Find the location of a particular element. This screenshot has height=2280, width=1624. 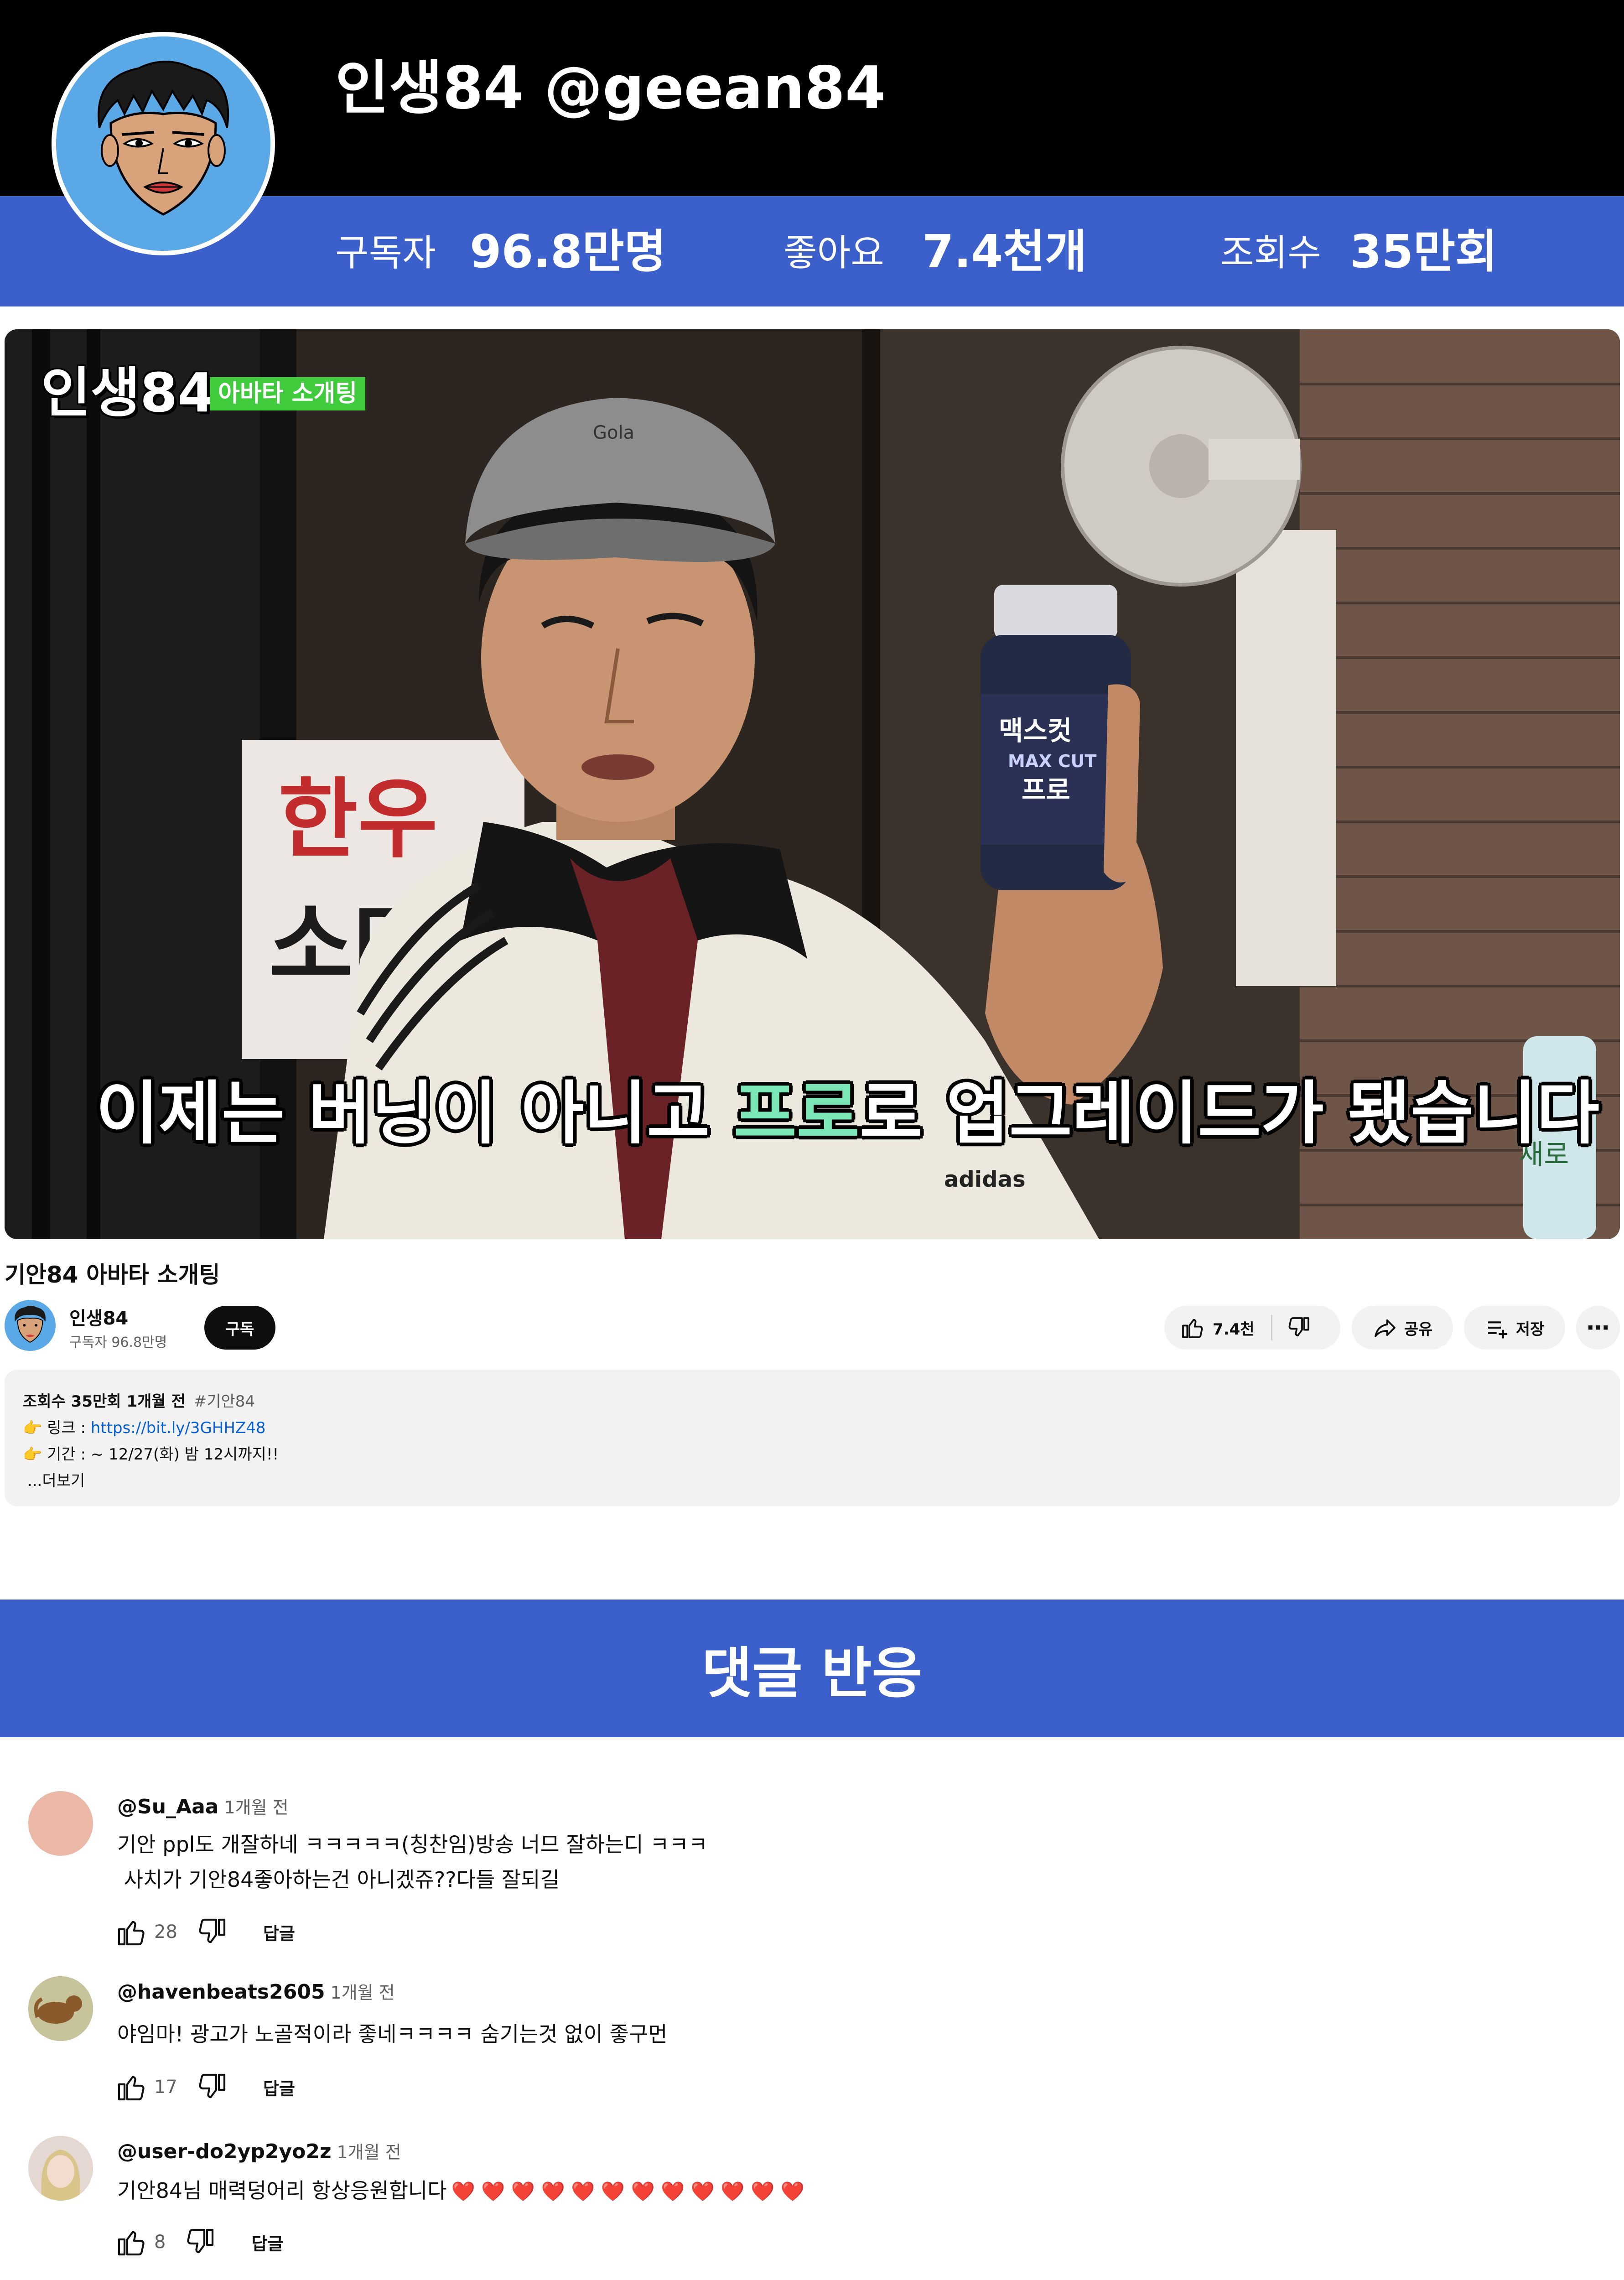

share-label: 공유 is located at coordinates (1419, 1329).